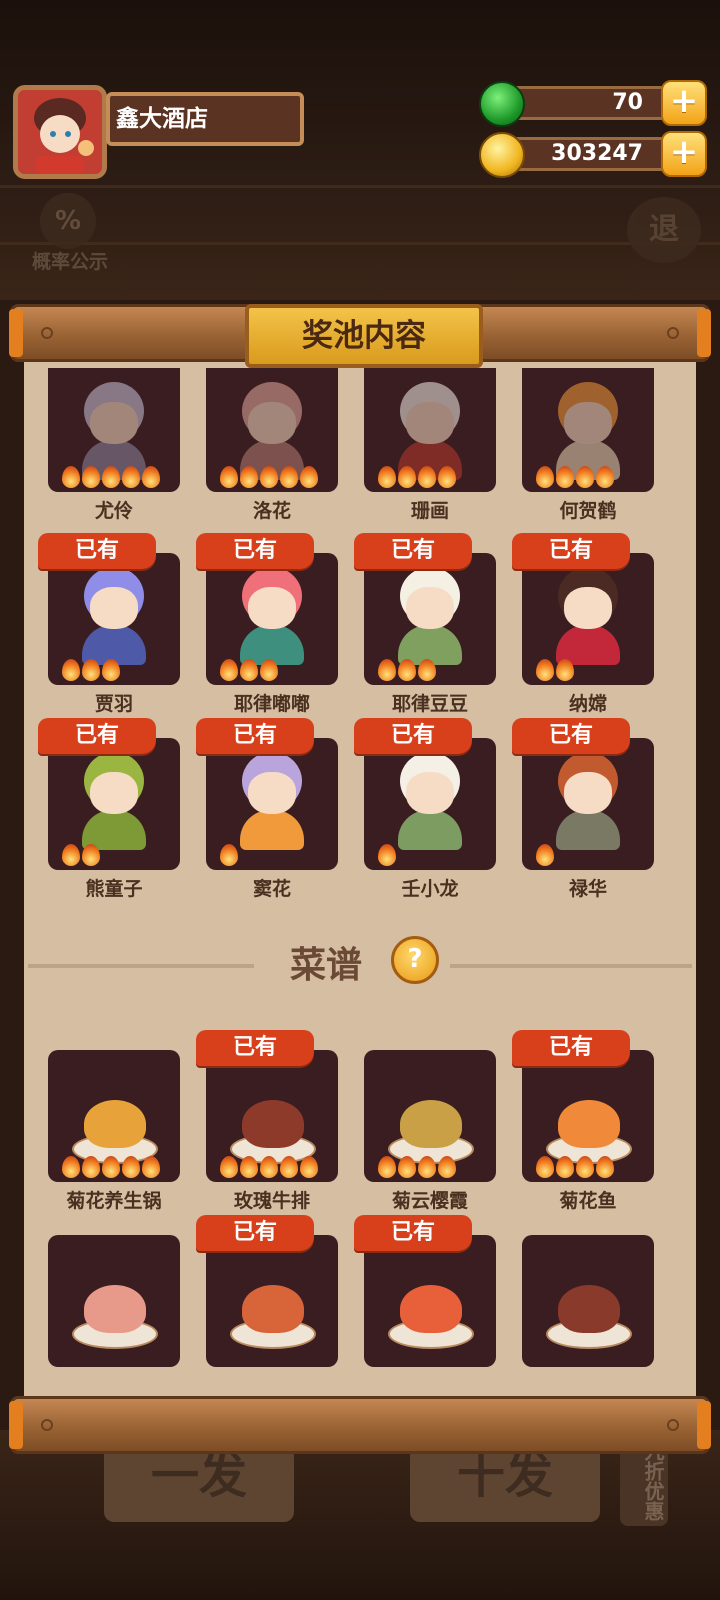  I want to click on add-coins-button: +, so click(684, 154).